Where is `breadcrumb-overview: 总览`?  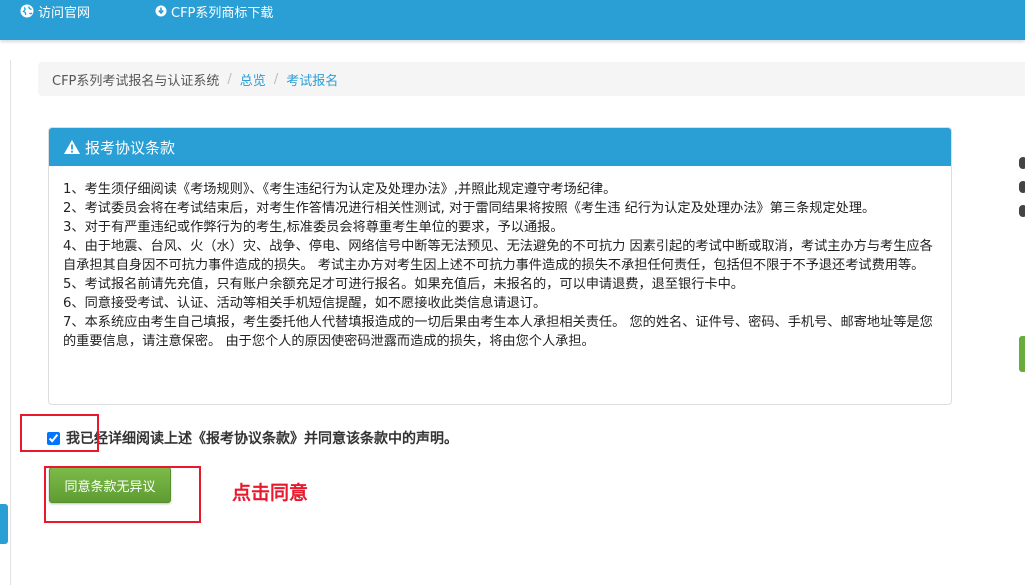 breadcrumb-overview: 总览 is located at coordinates (253, 79).